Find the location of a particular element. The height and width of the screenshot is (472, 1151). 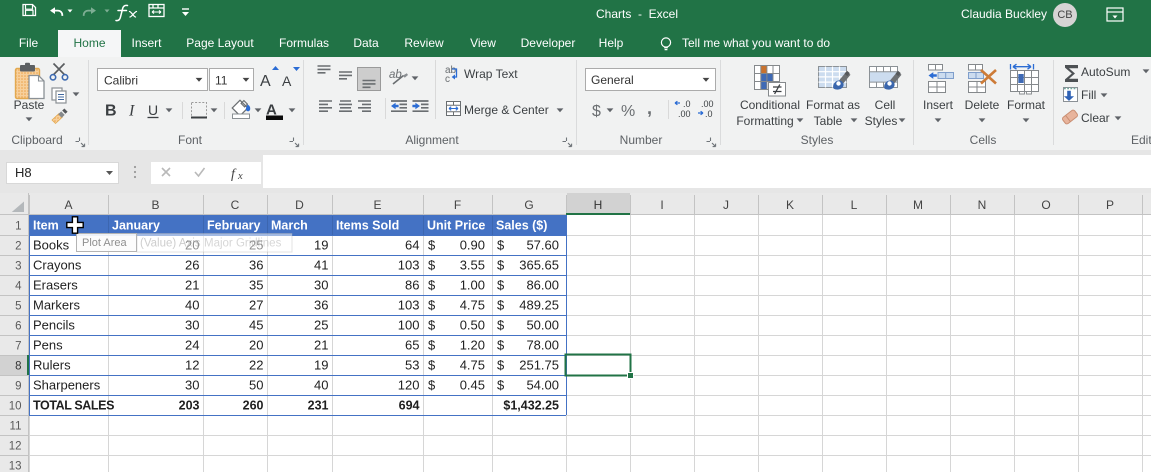

svg-text: F is located at coordinates (457, 205).